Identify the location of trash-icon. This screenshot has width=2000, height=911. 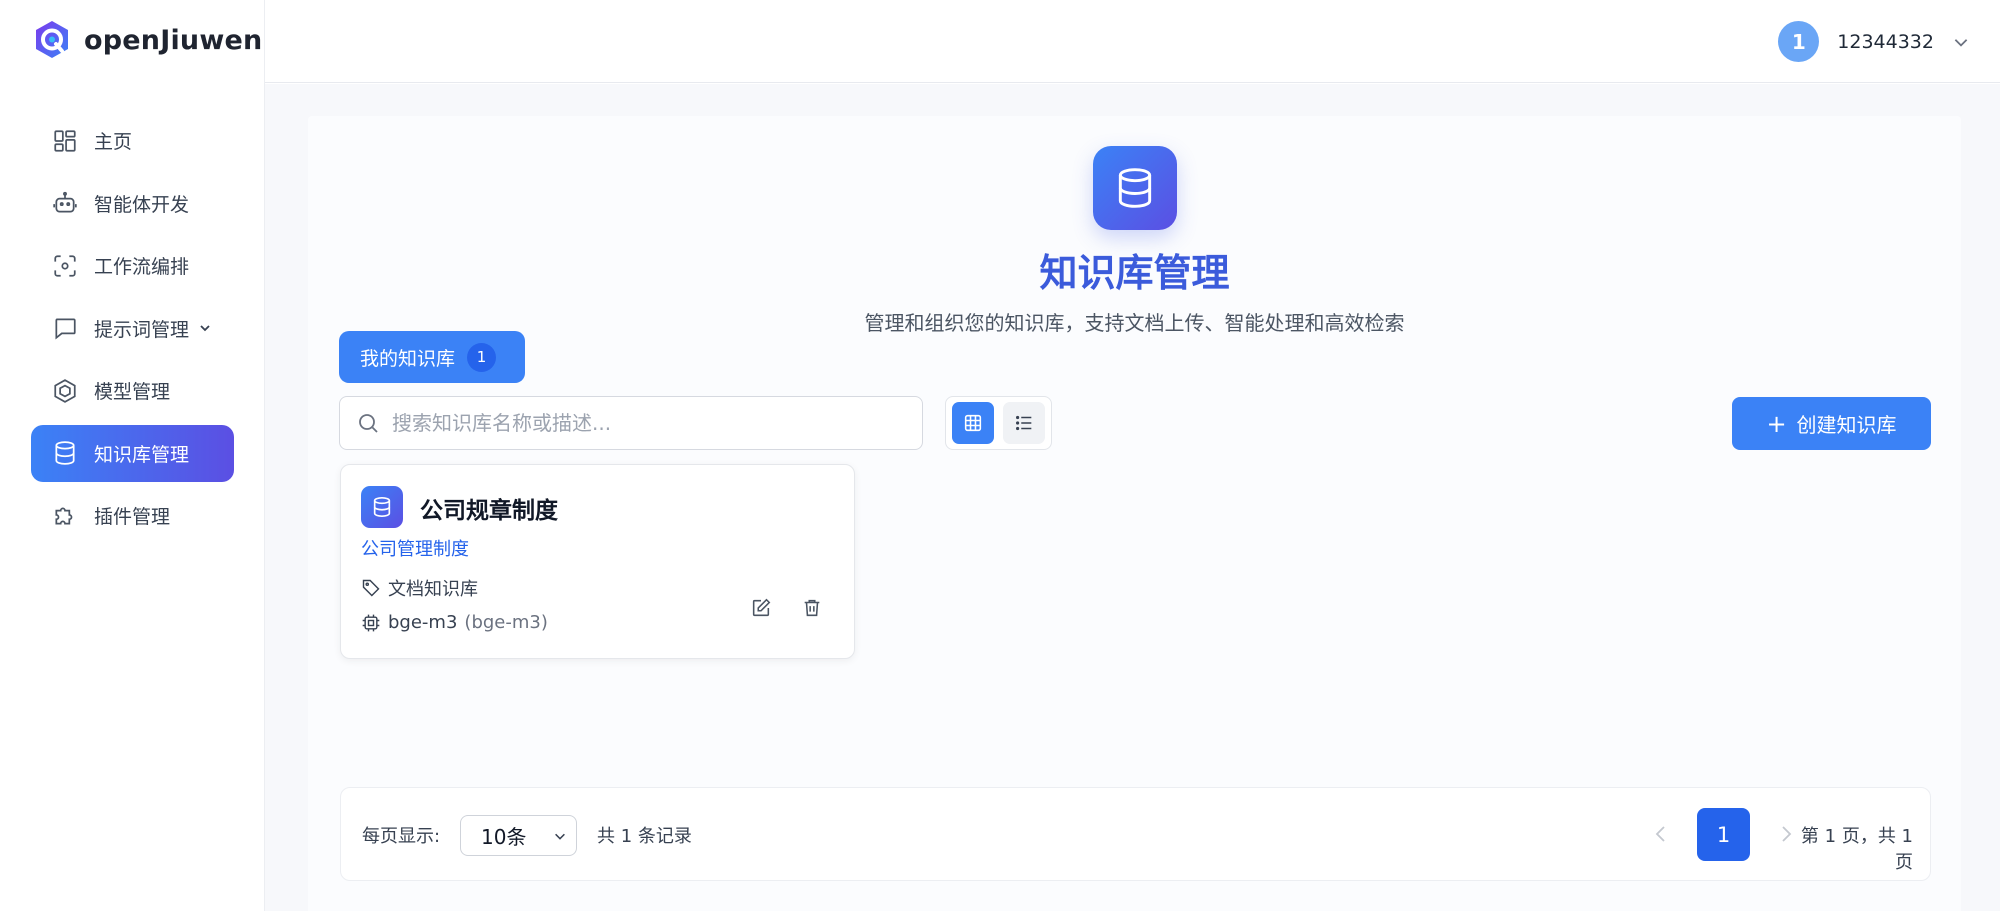
(812, 608).